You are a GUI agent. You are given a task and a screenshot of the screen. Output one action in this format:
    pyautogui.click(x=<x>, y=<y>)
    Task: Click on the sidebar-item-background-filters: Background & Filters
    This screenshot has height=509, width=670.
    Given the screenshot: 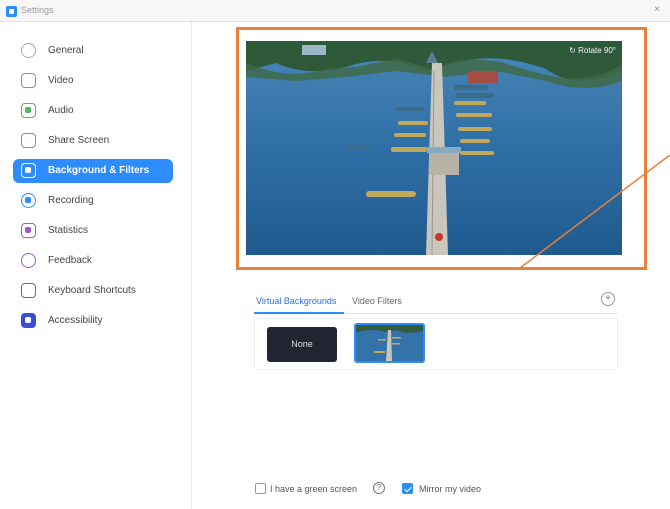 What is the action you would take?
    pyautogui.click(x=93, y=171)
    